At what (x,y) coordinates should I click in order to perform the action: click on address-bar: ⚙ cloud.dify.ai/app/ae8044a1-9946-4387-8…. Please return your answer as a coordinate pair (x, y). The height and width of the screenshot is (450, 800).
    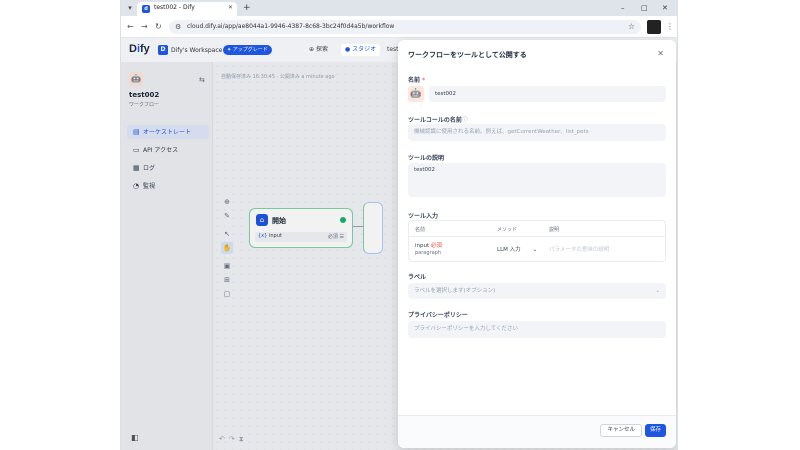
    Looking at the image, I should click on (405, 27).